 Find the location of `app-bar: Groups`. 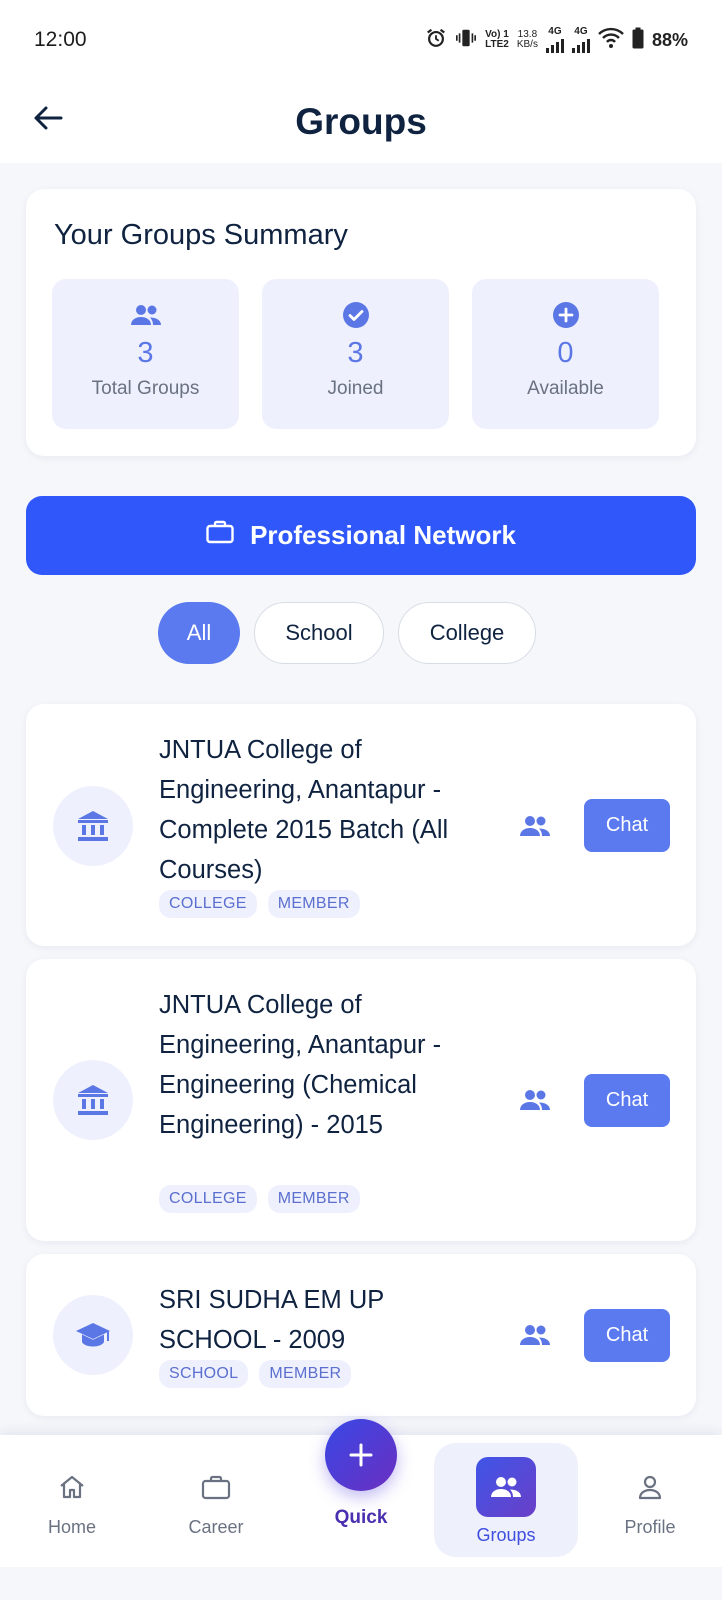

app-bar: Groups is located at coordinates (361, 121).